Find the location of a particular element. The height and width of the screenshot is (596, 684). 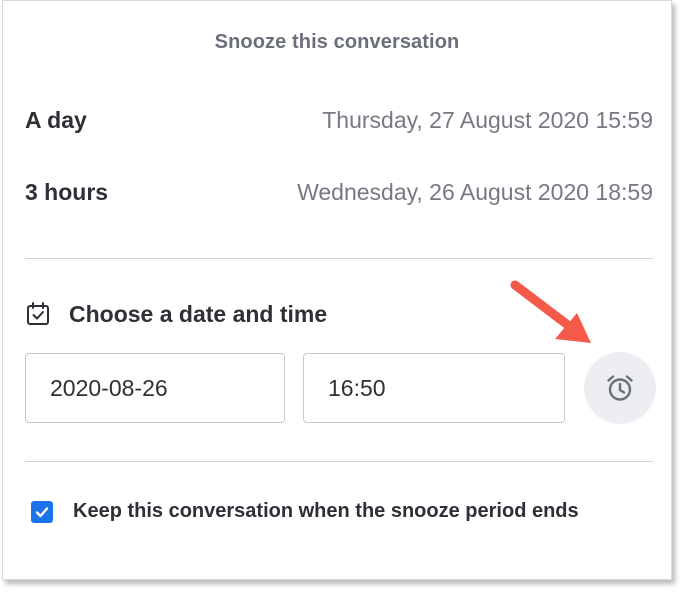

alarm-clock-icon is located at coordinates (620, 388).